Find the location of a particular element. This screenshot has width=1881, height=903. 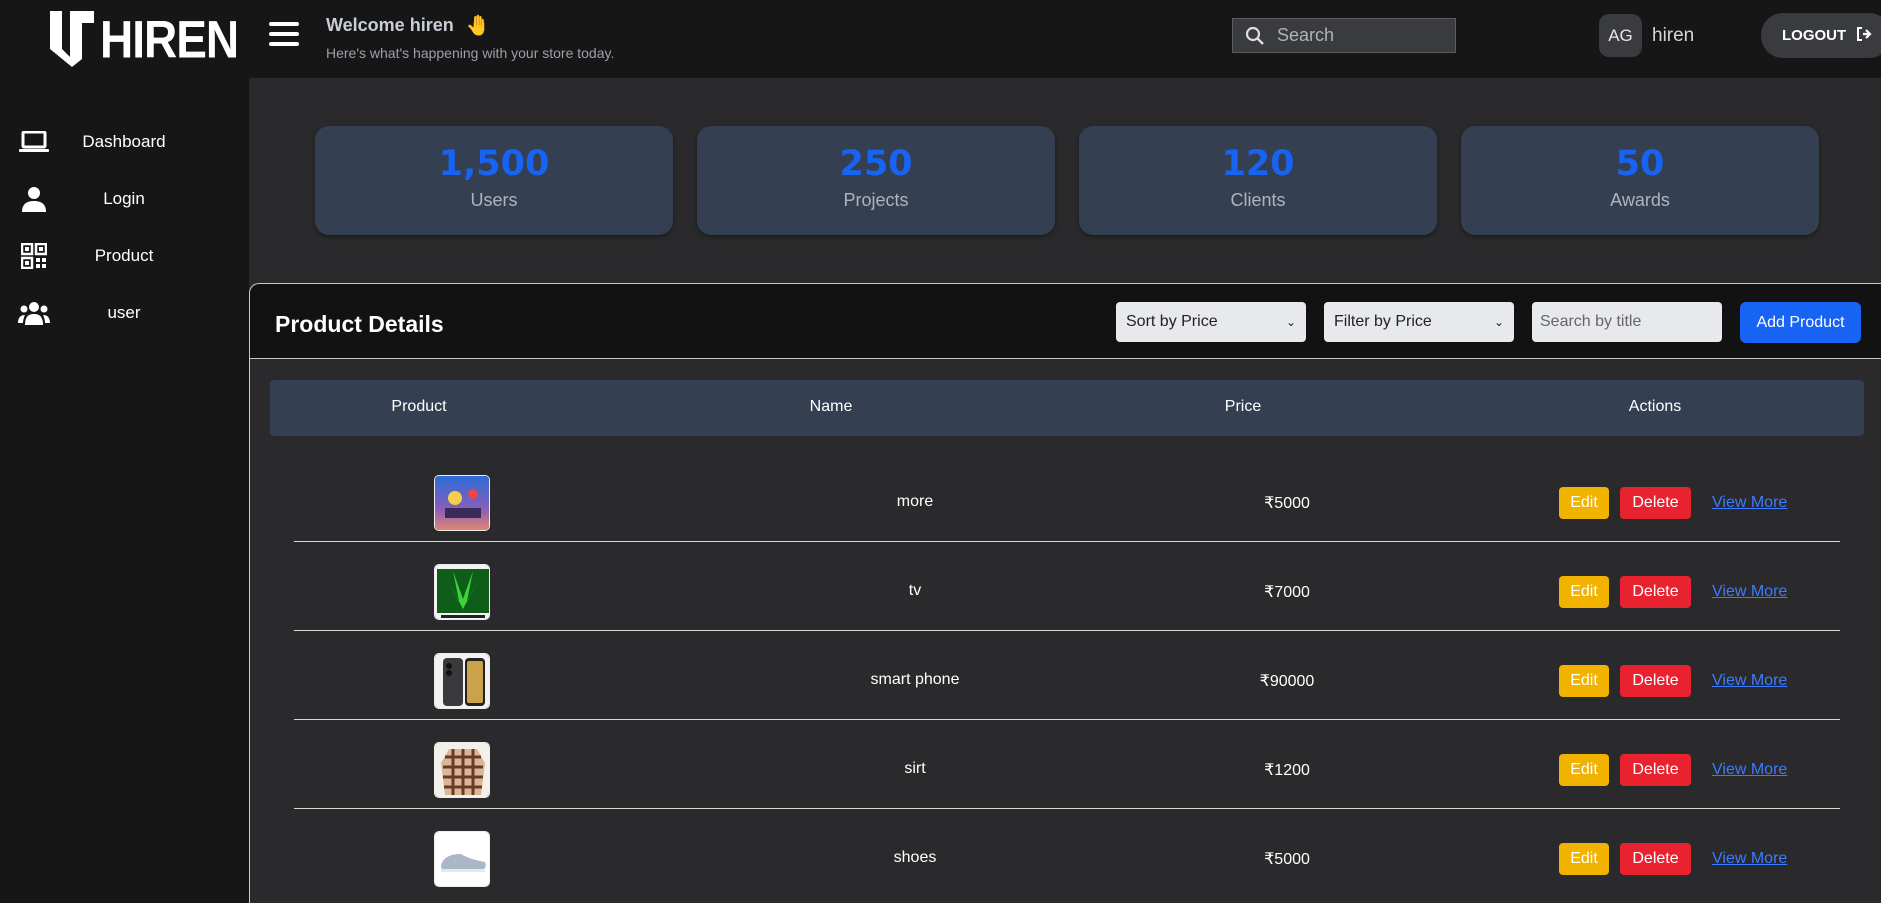

product-name: smart phone is located at coordinates (915, 679).